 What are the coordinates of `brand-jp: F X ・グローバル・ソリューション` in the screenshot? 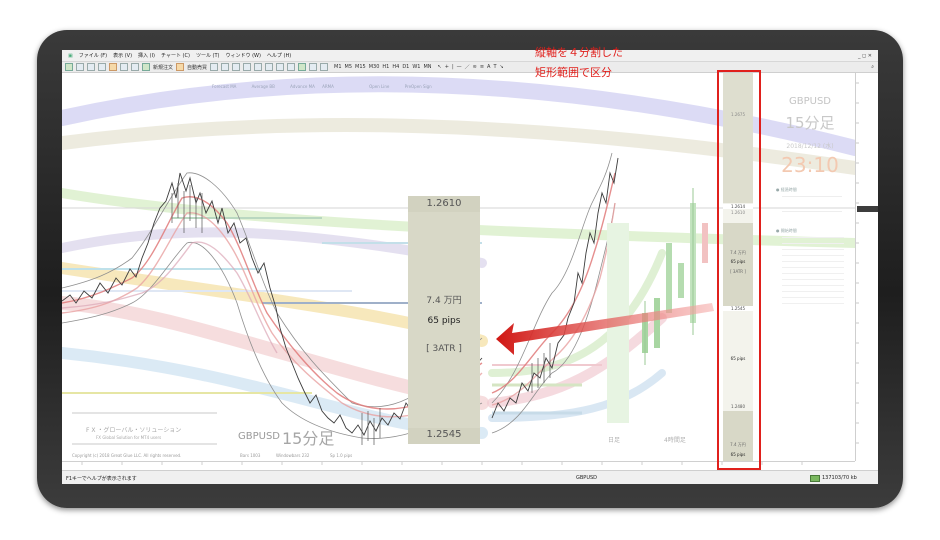 It's located at (134, 430).